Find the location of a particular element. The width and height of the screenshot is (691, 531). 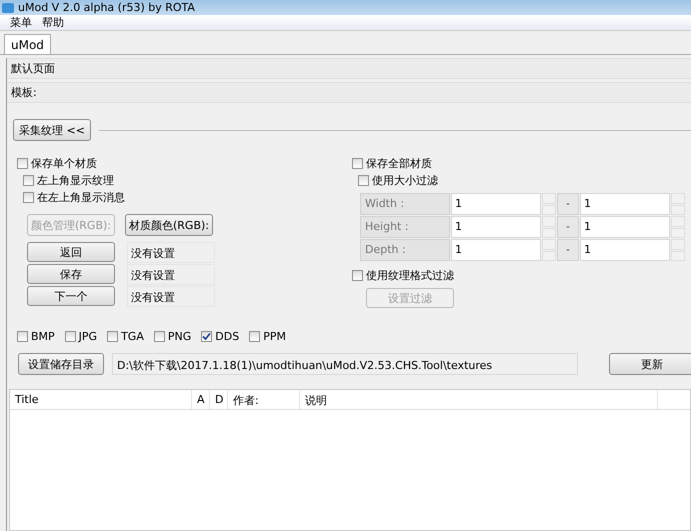

page-label: 默认页面 is located at coordinates (349, 68).